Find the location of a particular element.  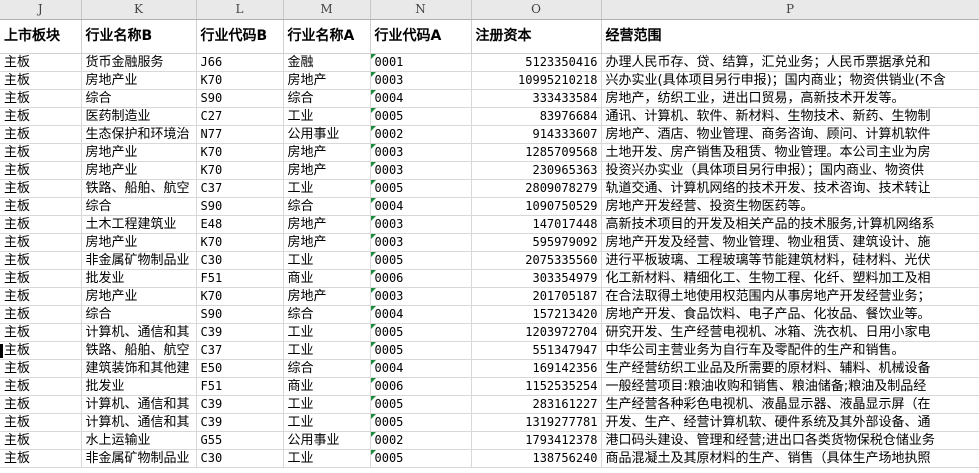

cell-industry-code-b: C37 is located at coordinates (240, 188).